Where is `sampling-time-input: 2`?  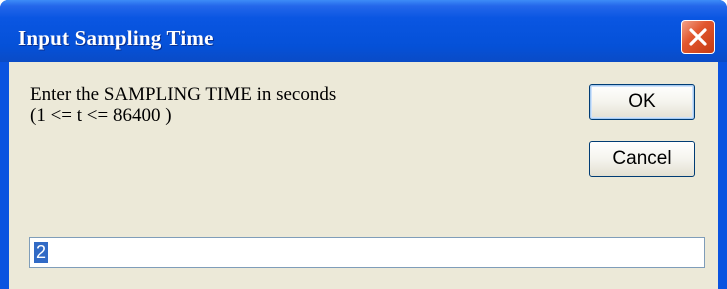 sampling-time-input: 2 is located at coordinates (367, 252).